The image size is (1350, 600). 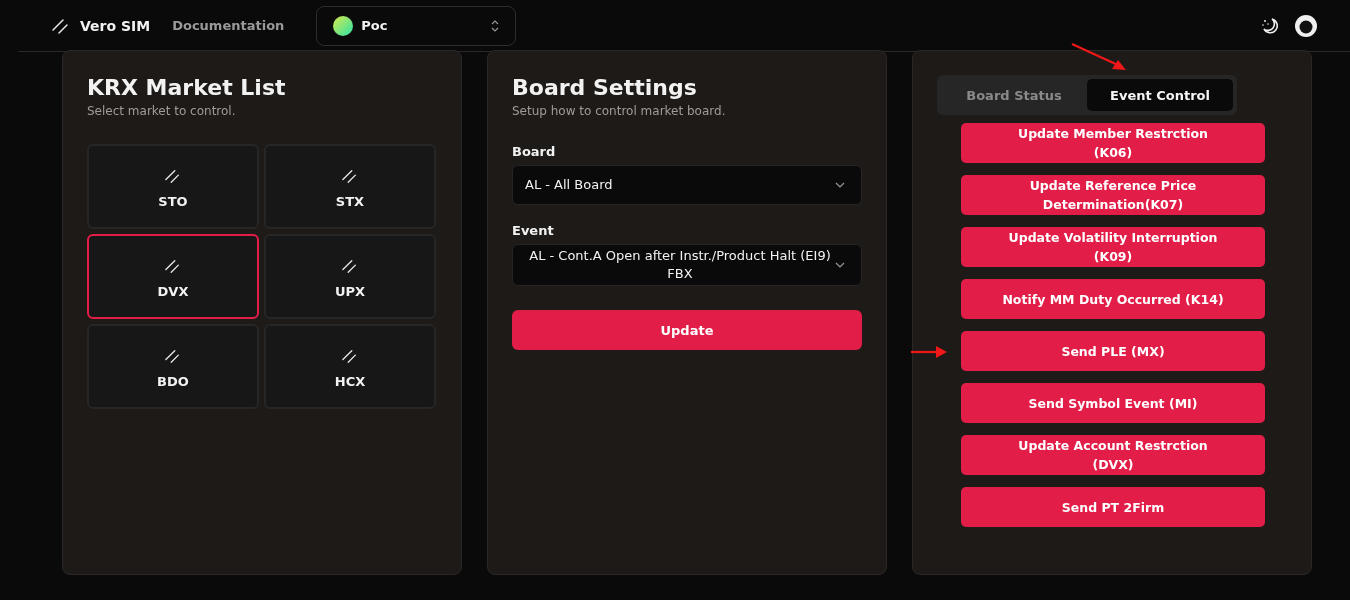 I want to click on project-avatar-icon, so click(x=343, y=25).